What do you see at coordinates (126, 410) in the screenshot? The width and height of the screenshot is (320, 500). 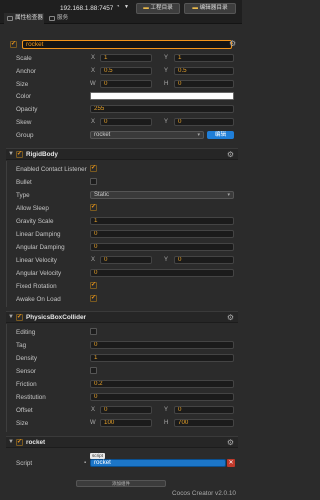 I see `offset-x-input: 0` at bounding box center [126, 410].